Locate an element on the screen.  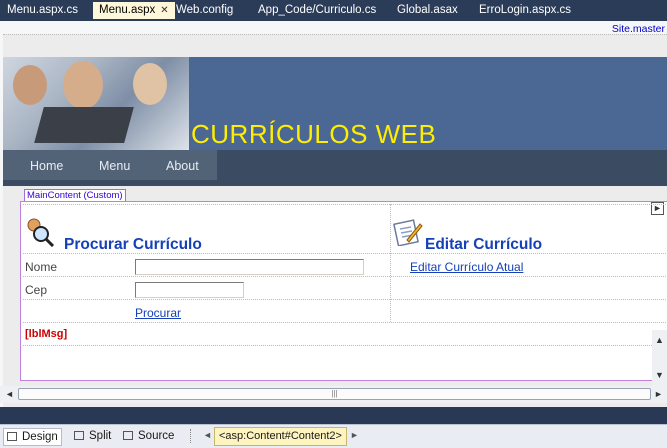
tab-label: App_Code/Curriculo.cs is located at coordinates (317, 10).